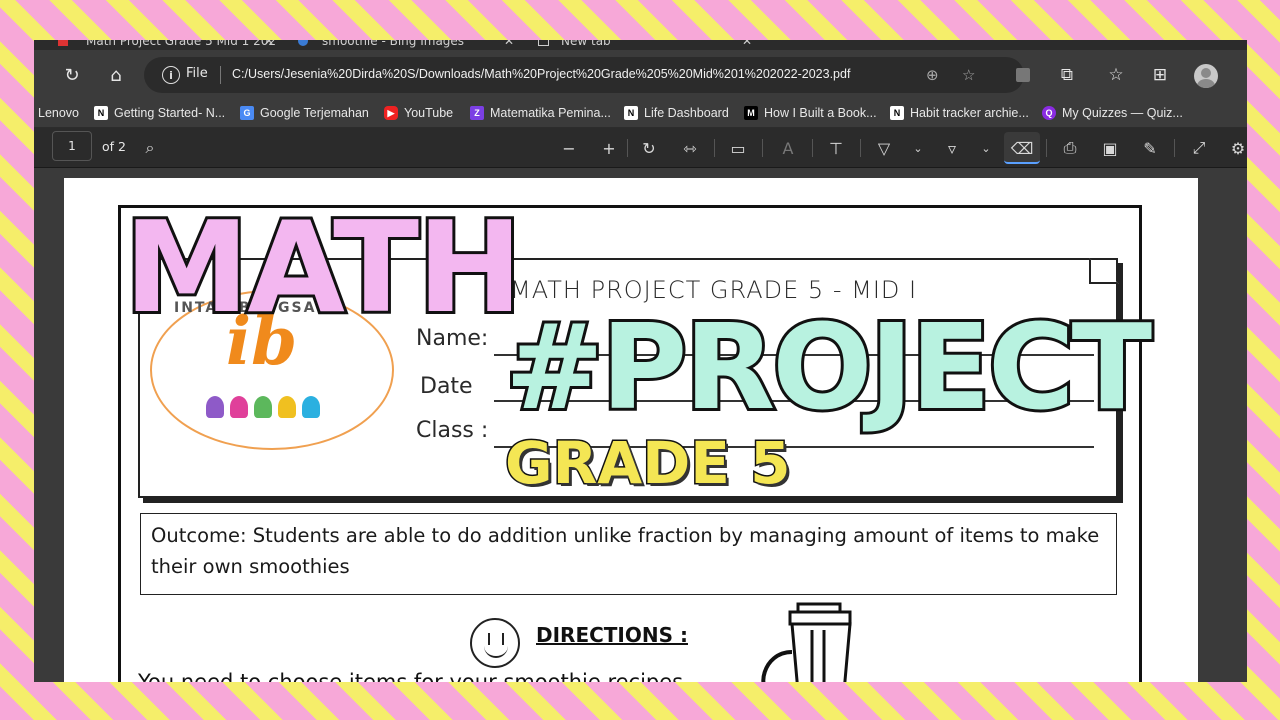 The image size is (1280, 720). Describe the element at coordinates (1022, 148) in the screenshot. I see `eraser-icon: ⌫` at that location.